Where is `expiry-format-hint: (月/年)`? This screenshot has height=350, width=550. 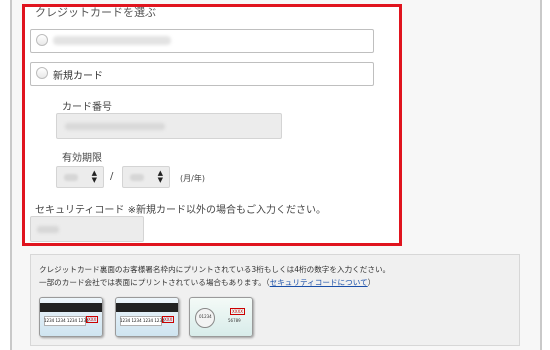 expiry-format-hint: (月/年) is located at coordinates (192, 178).